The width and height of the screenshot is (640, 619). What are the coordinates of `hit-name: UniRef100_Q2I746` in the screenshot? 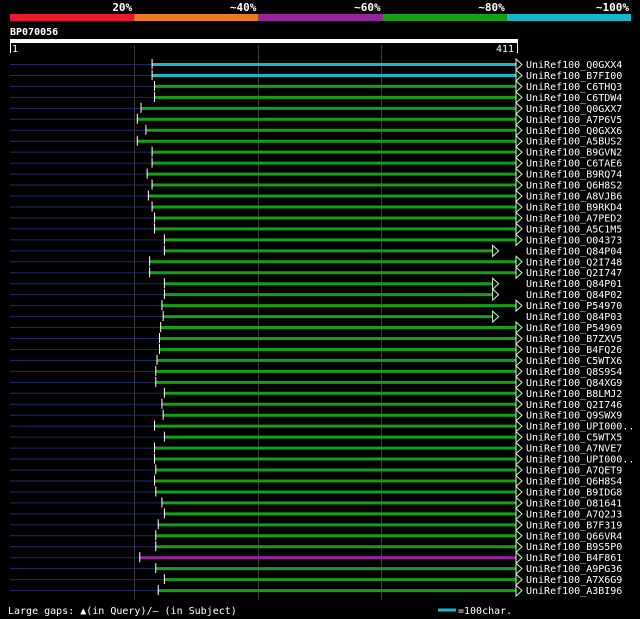 It's located at (574, 405).